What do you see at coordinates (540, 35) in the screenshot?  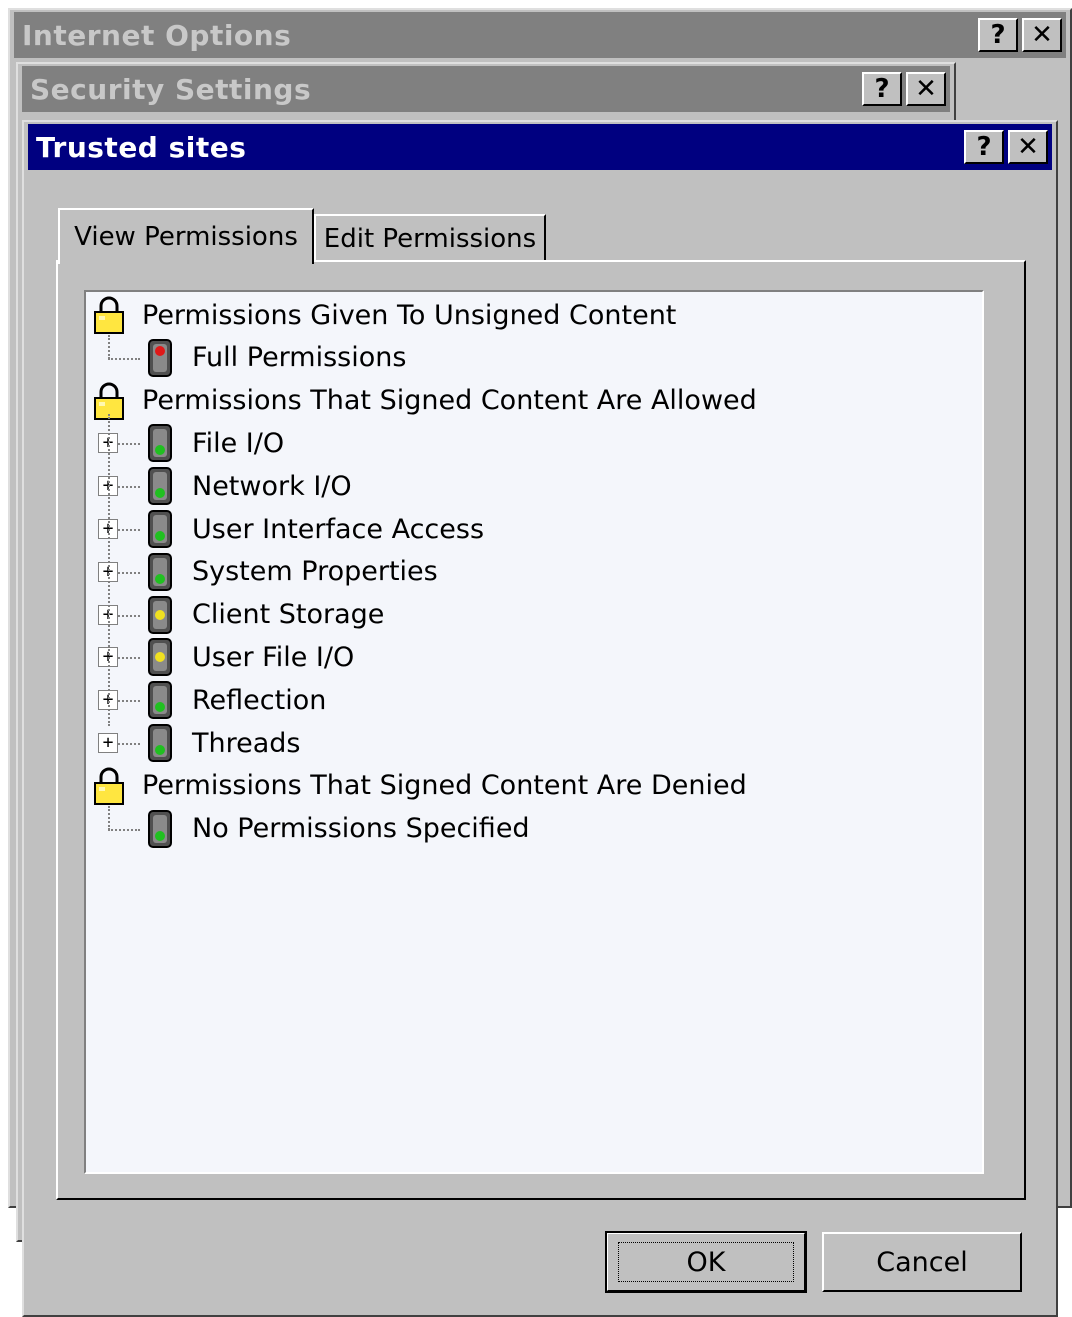 I see `internet-options-titlebar: Internet Options ? ✕` at bounding box center [540, 35].